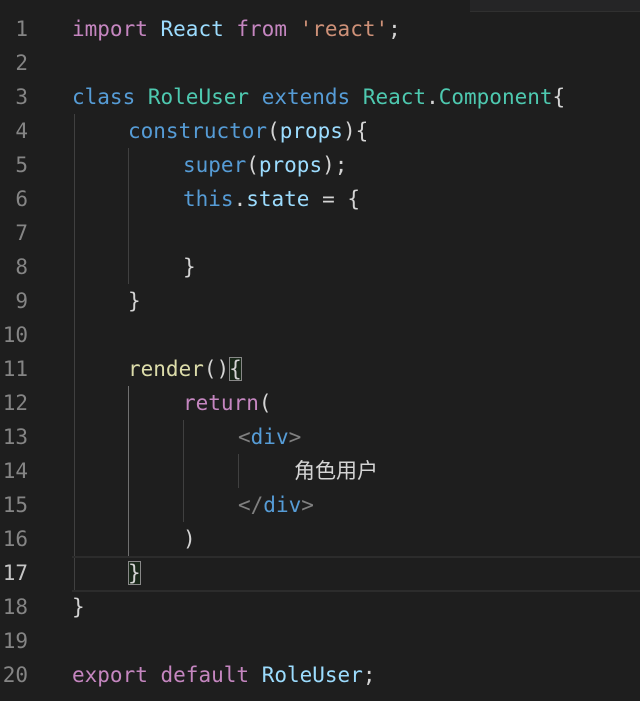 The height and width of the screenshot is (701, 640). Describe the element at coordinates (495, 97) in the screenshot. I see `identifier-component: Component` at that location.